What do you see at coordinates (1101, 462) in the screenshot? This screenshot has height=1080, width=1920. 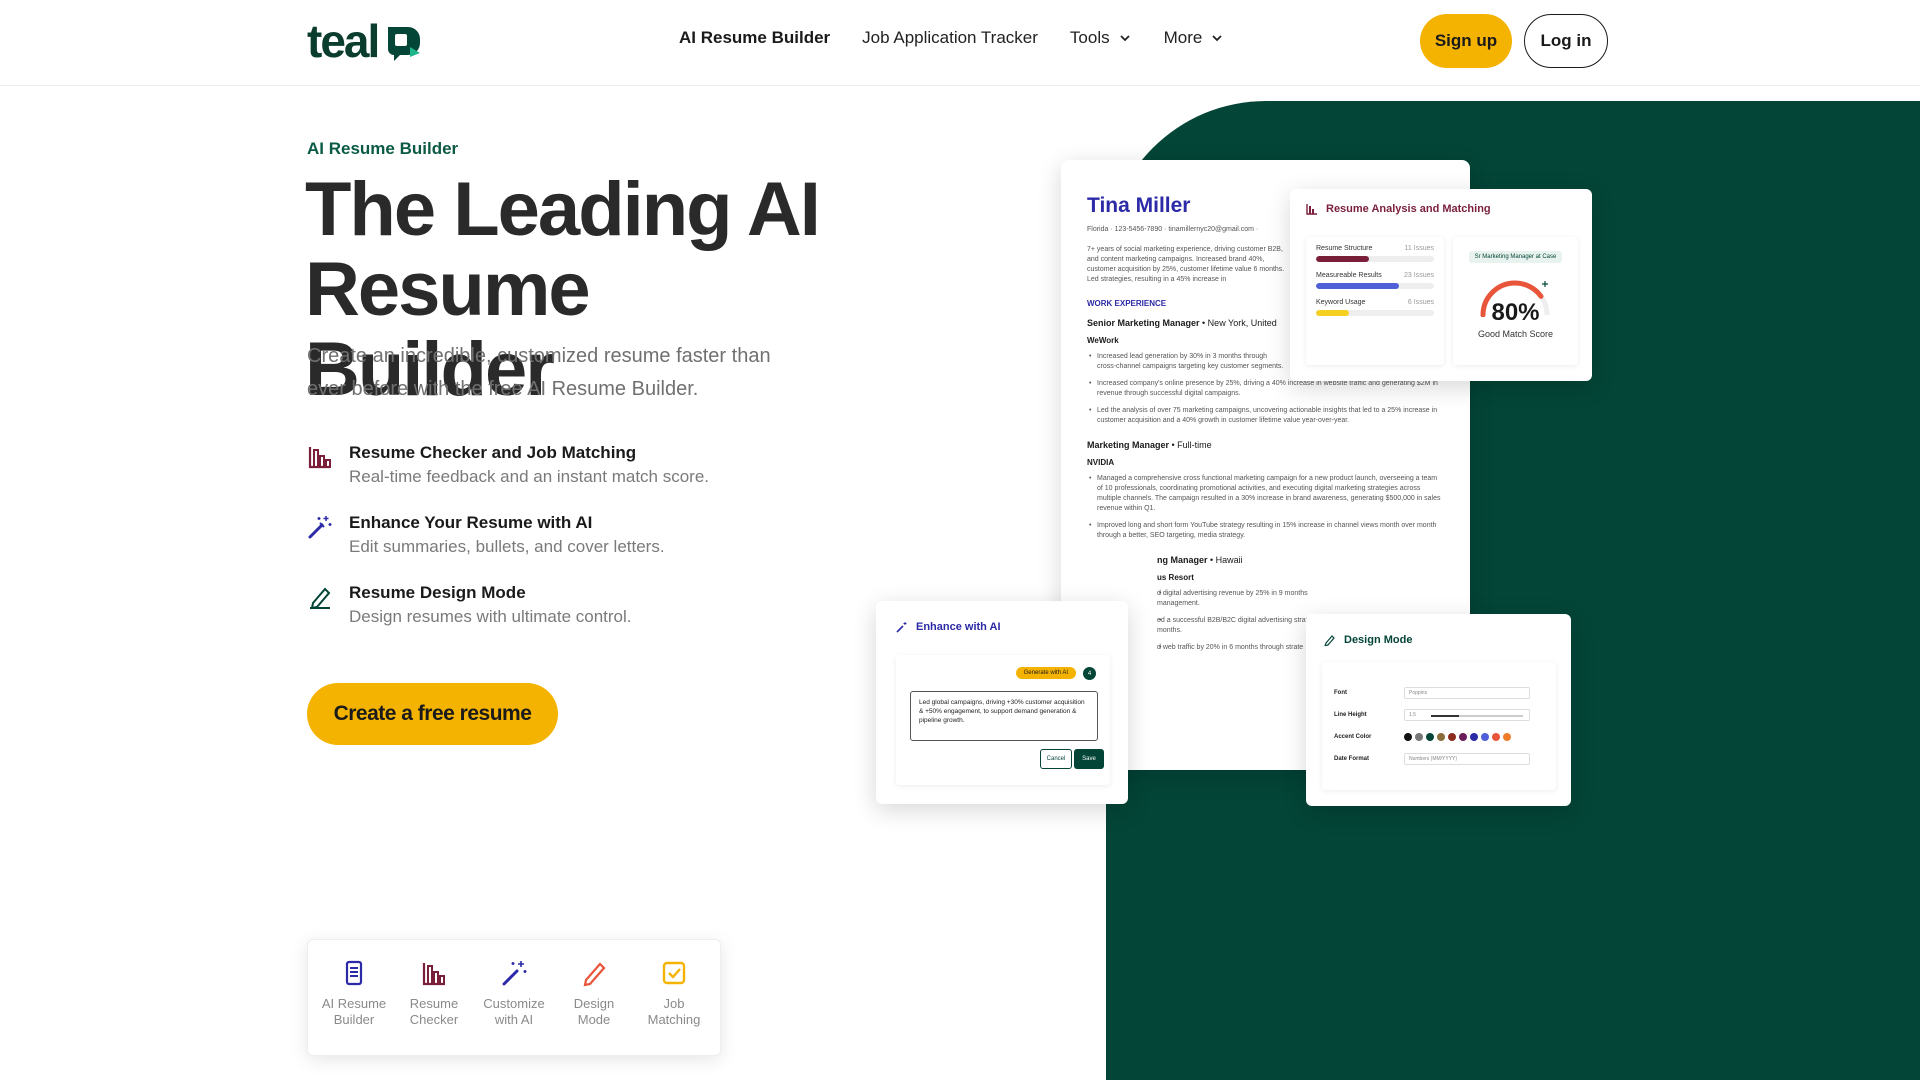 I see `resume-company: NVIDIA` at bounding box center [1101, 462].